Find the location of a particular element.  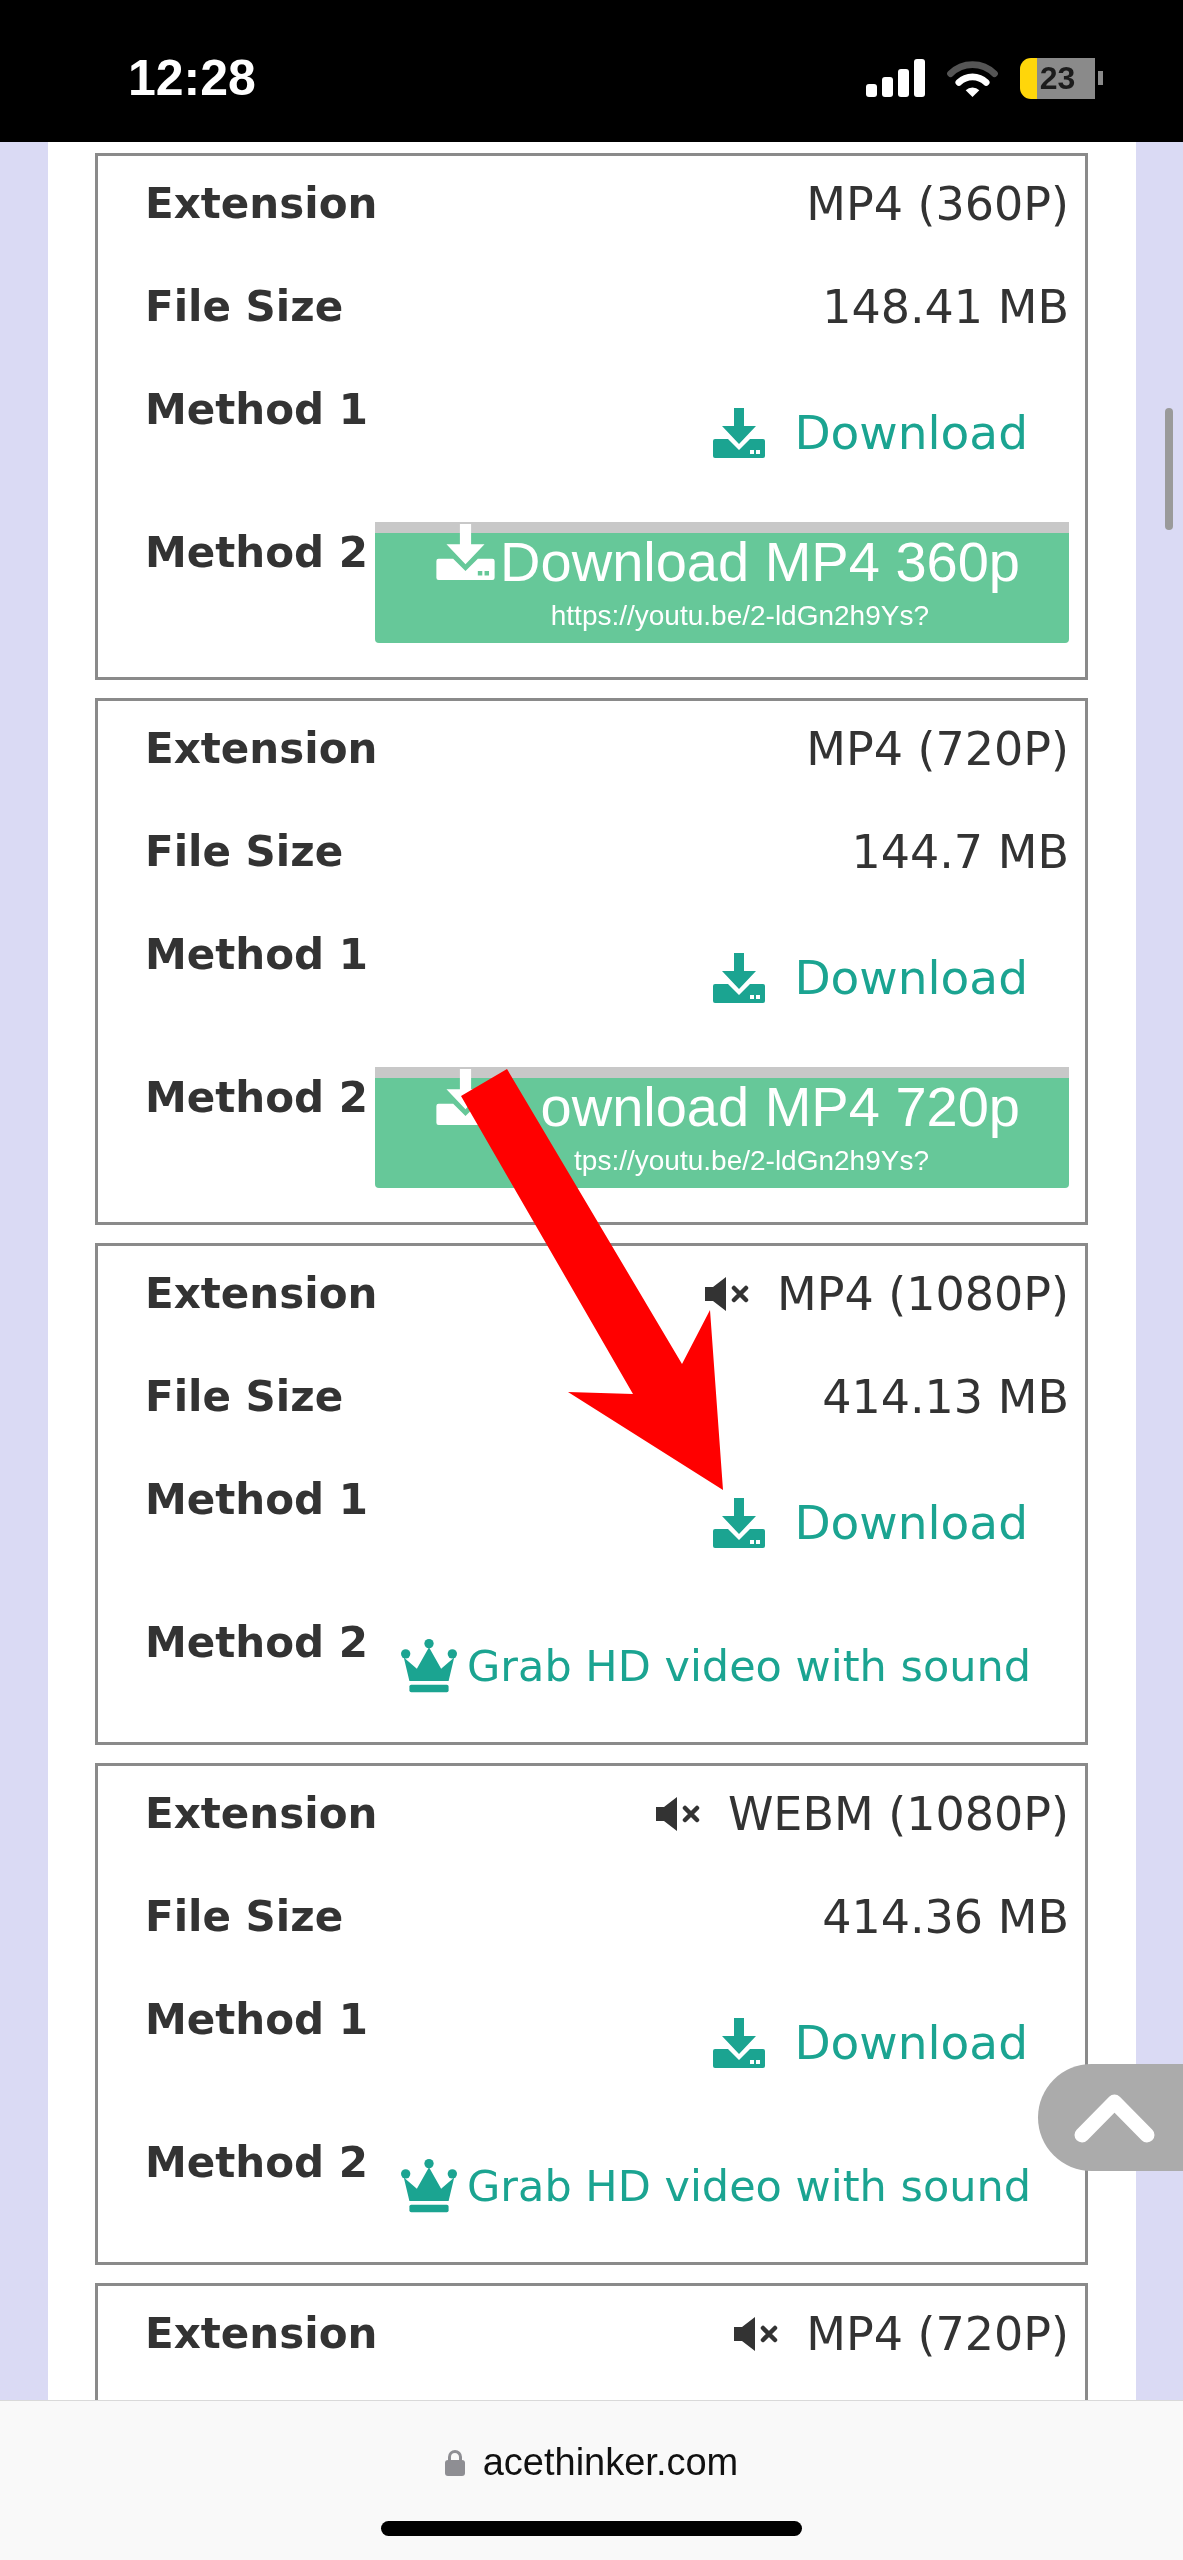

field-value: 148.41 MB is located at coordinates (945, 307).